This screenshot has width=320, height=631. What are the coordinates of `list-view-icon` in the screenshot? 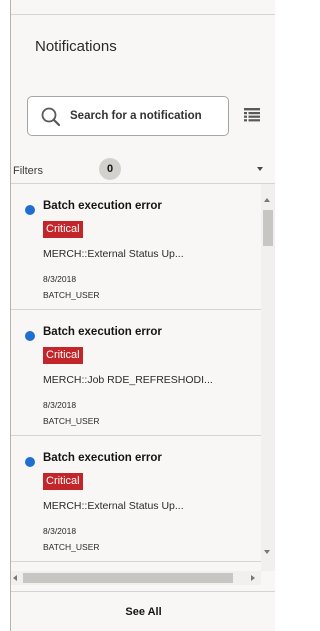 It's located at (252, 115).